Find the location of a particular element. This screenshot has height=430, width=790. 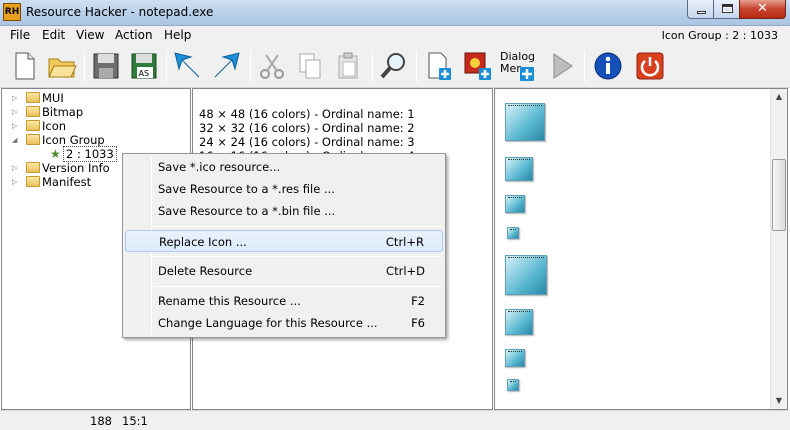

compile-forward-button is located at coordinates (226, 66).